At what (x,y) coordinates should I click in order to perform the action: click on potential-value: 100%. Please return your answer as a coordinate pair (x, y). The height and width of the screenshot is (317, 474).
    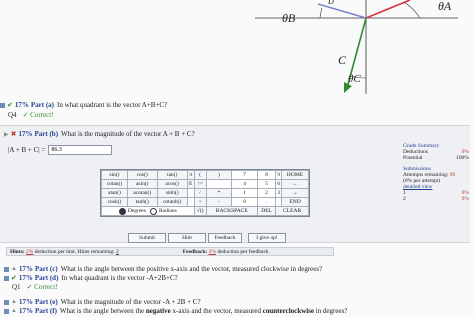
    Looking at the image, I should click on (462, 158).